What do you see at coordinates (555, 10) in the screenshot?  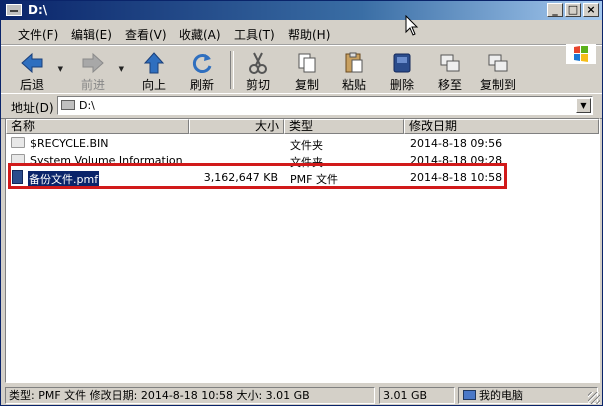 I see `minimize-button: _` at bounding box center [555, 10].